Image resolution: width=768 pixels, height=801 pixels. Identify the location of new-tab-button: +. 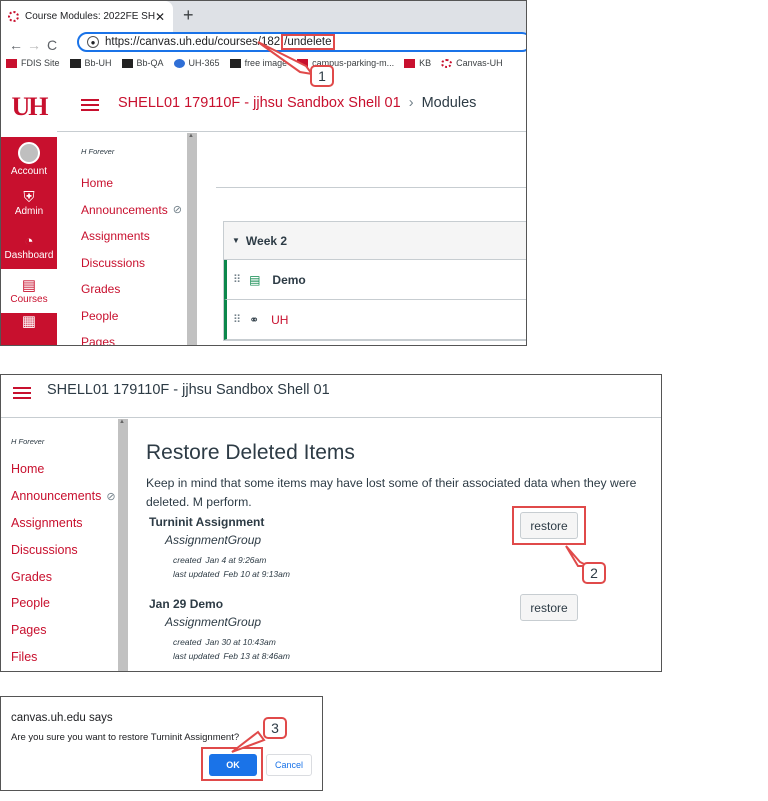
(188, 15).